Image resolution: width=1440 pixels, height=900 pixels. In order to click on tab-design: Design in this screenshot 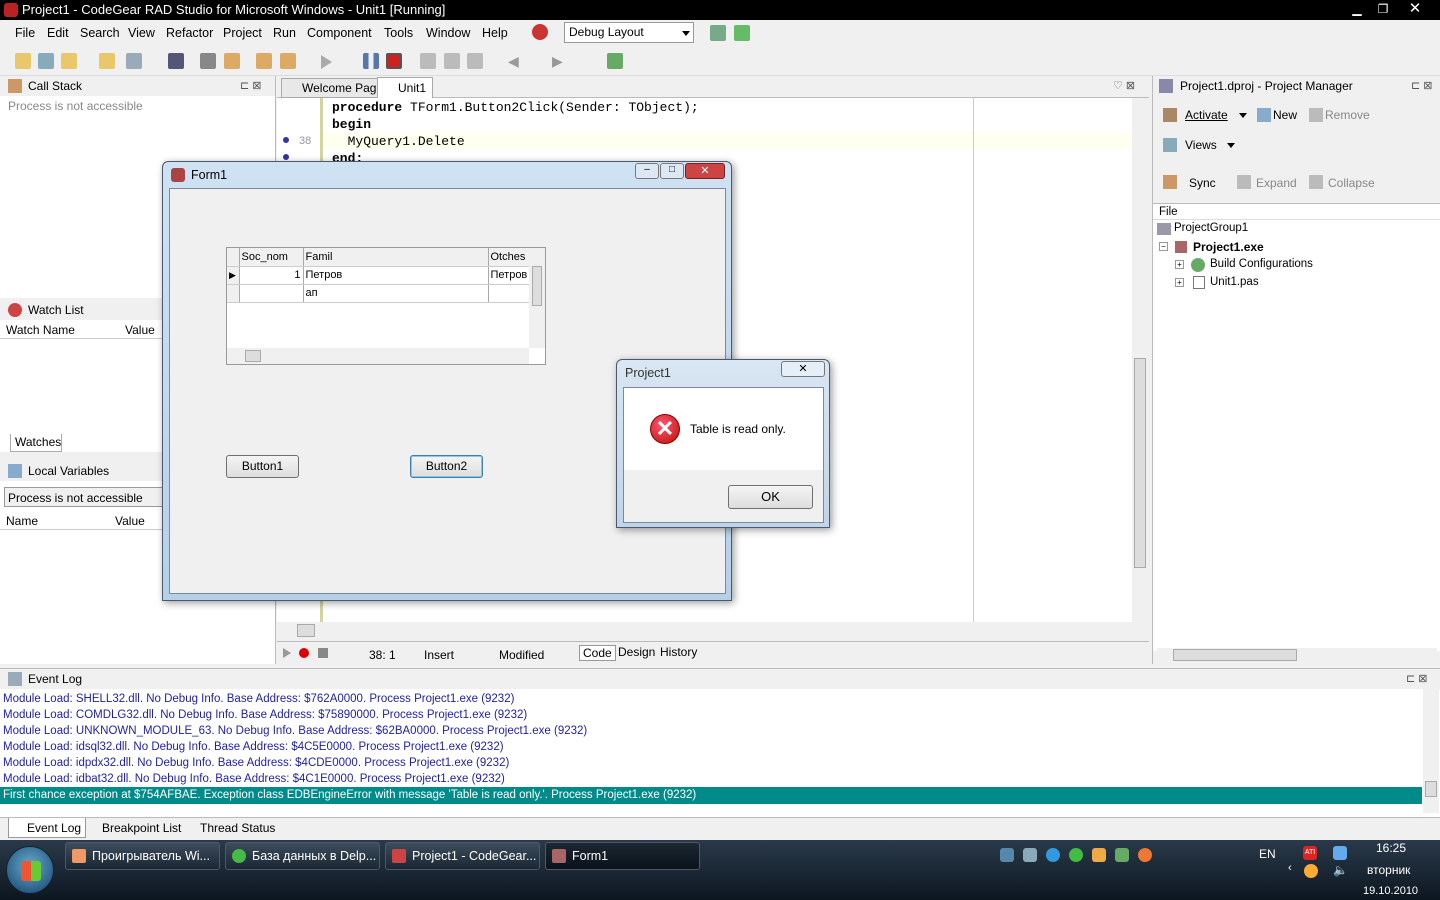, I will do `click(636, 652)`.